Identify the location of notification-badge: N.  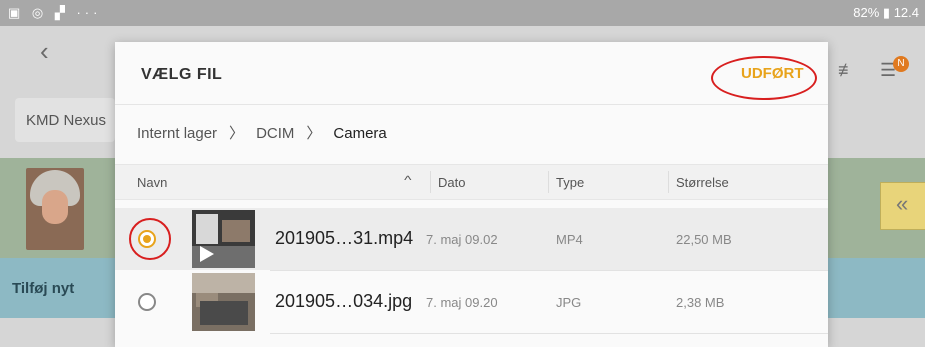
(901, 64).